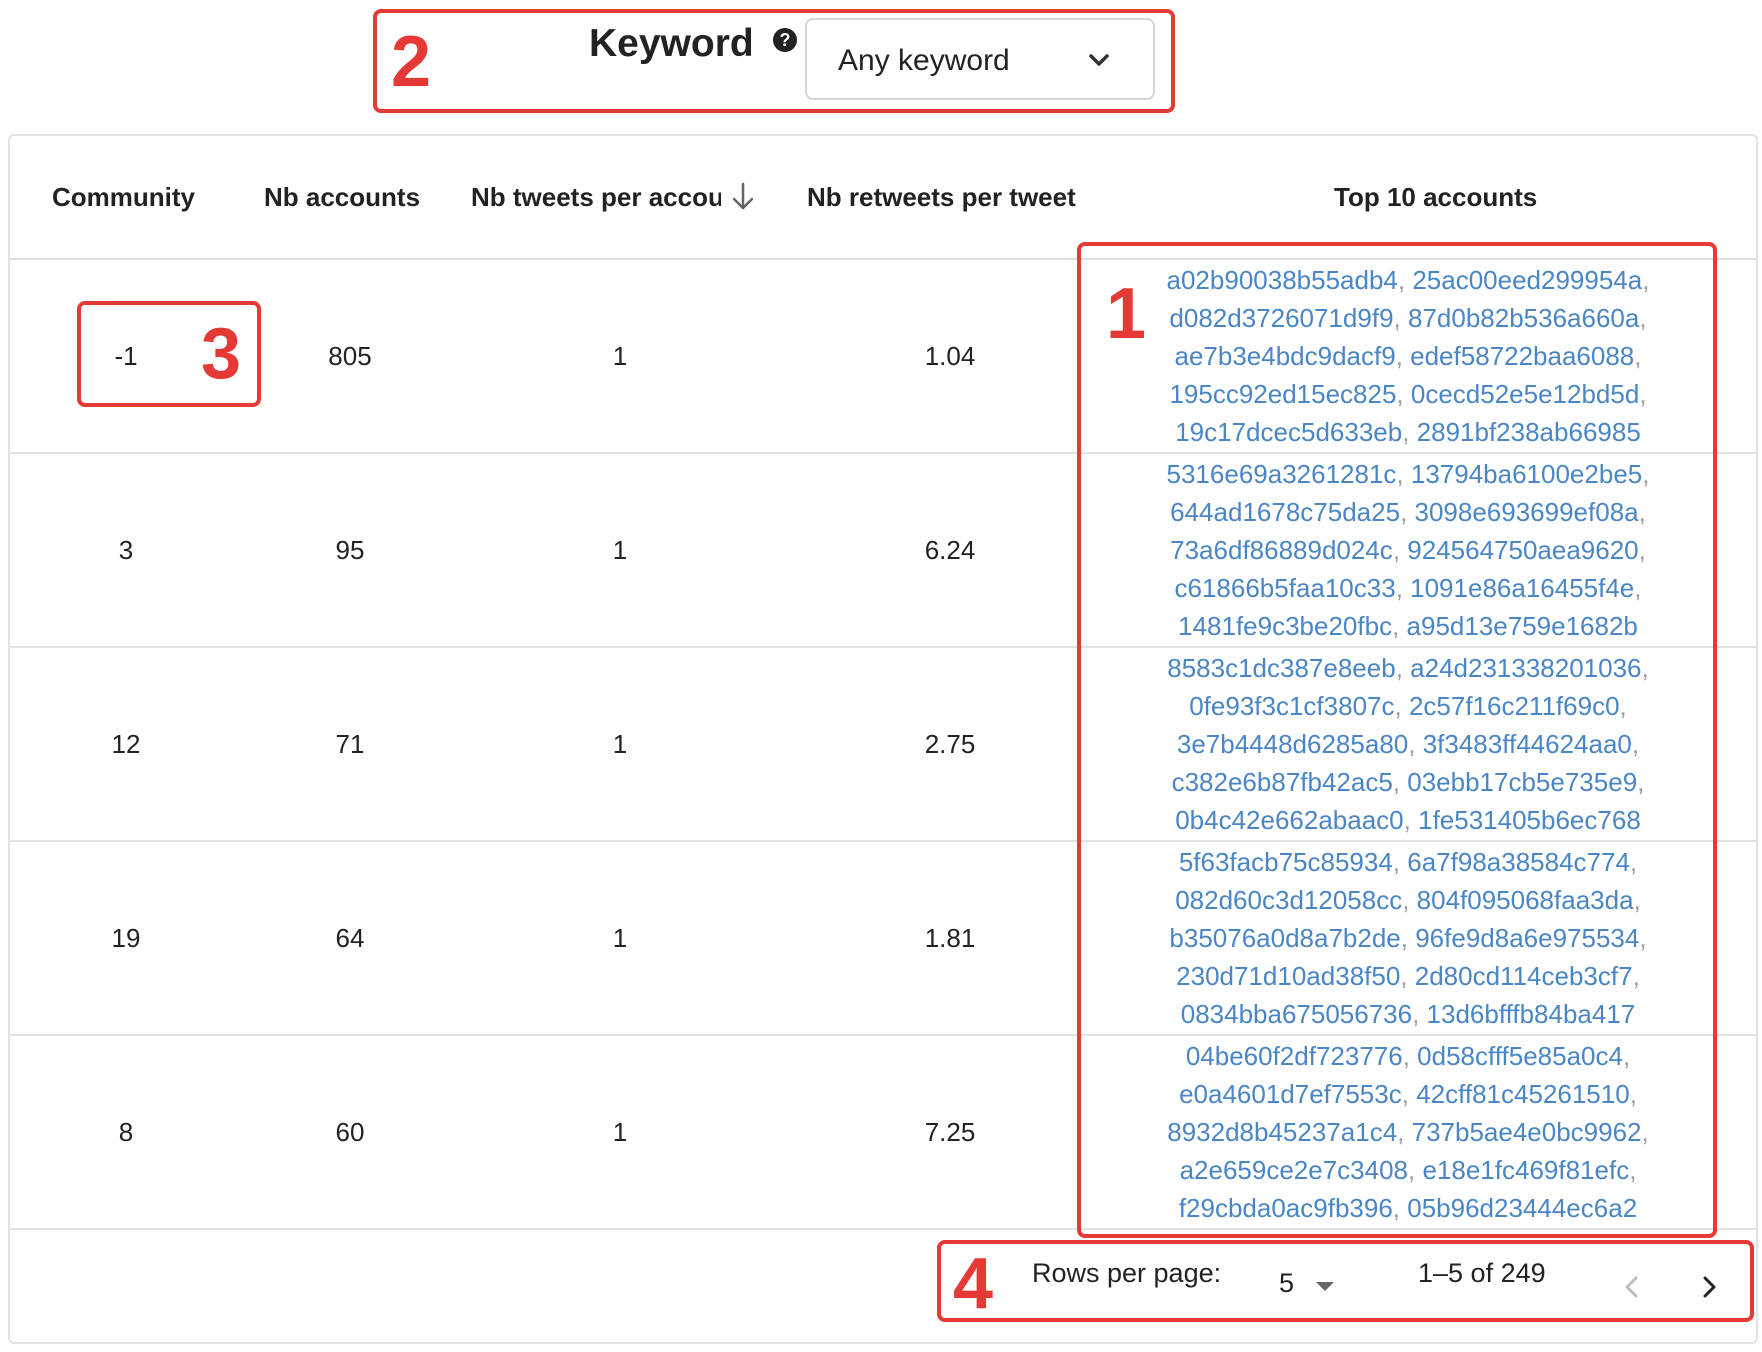  I want to click on account-link: 8583c1dc387e8eeb, so click(1281, 668).